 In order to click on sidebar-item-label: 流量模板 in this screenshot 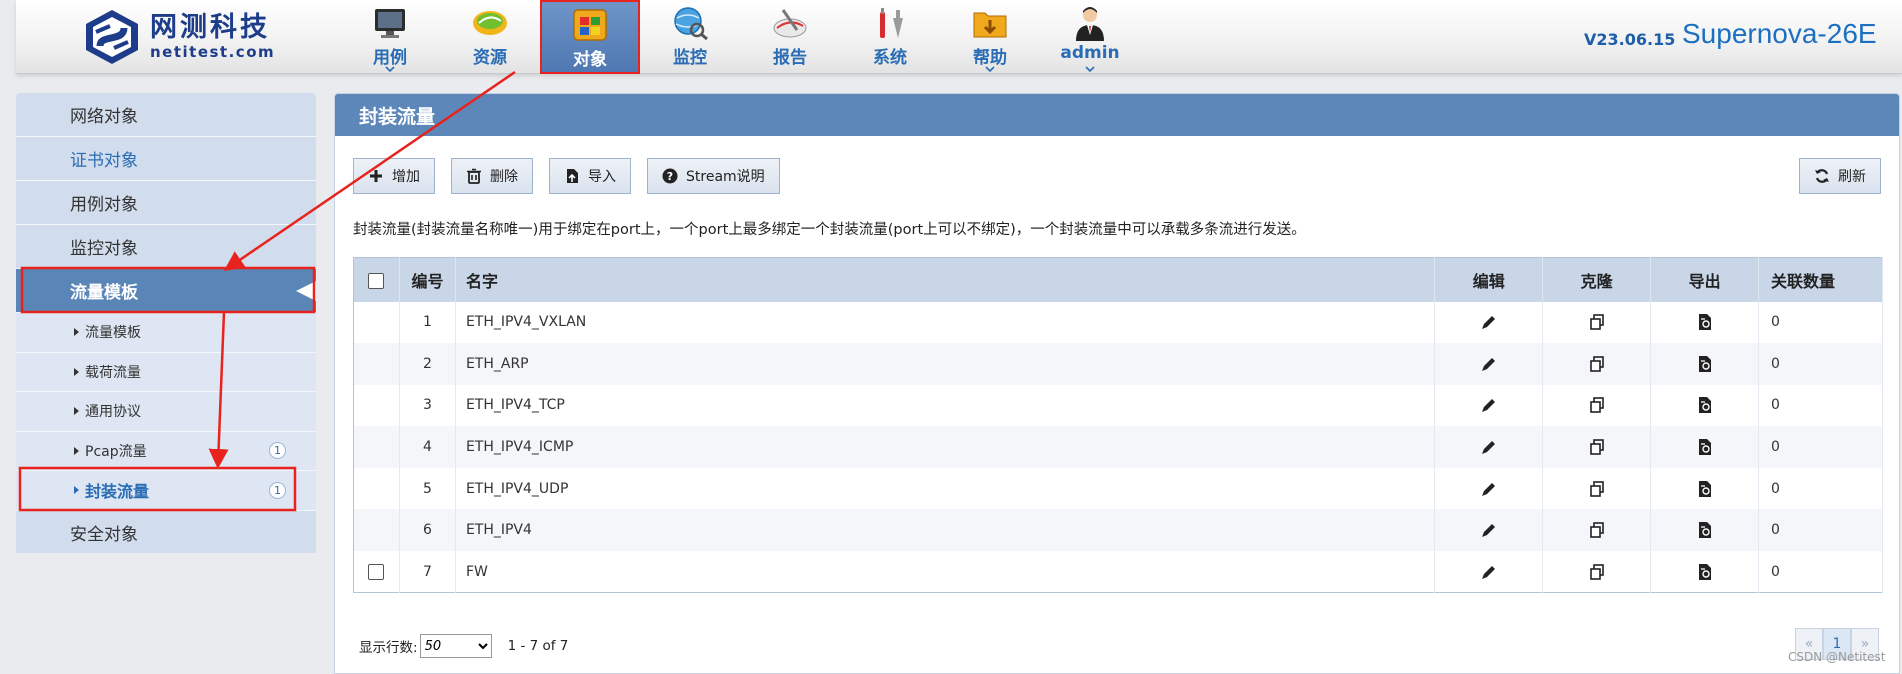, I will do `click(104, 293)`.